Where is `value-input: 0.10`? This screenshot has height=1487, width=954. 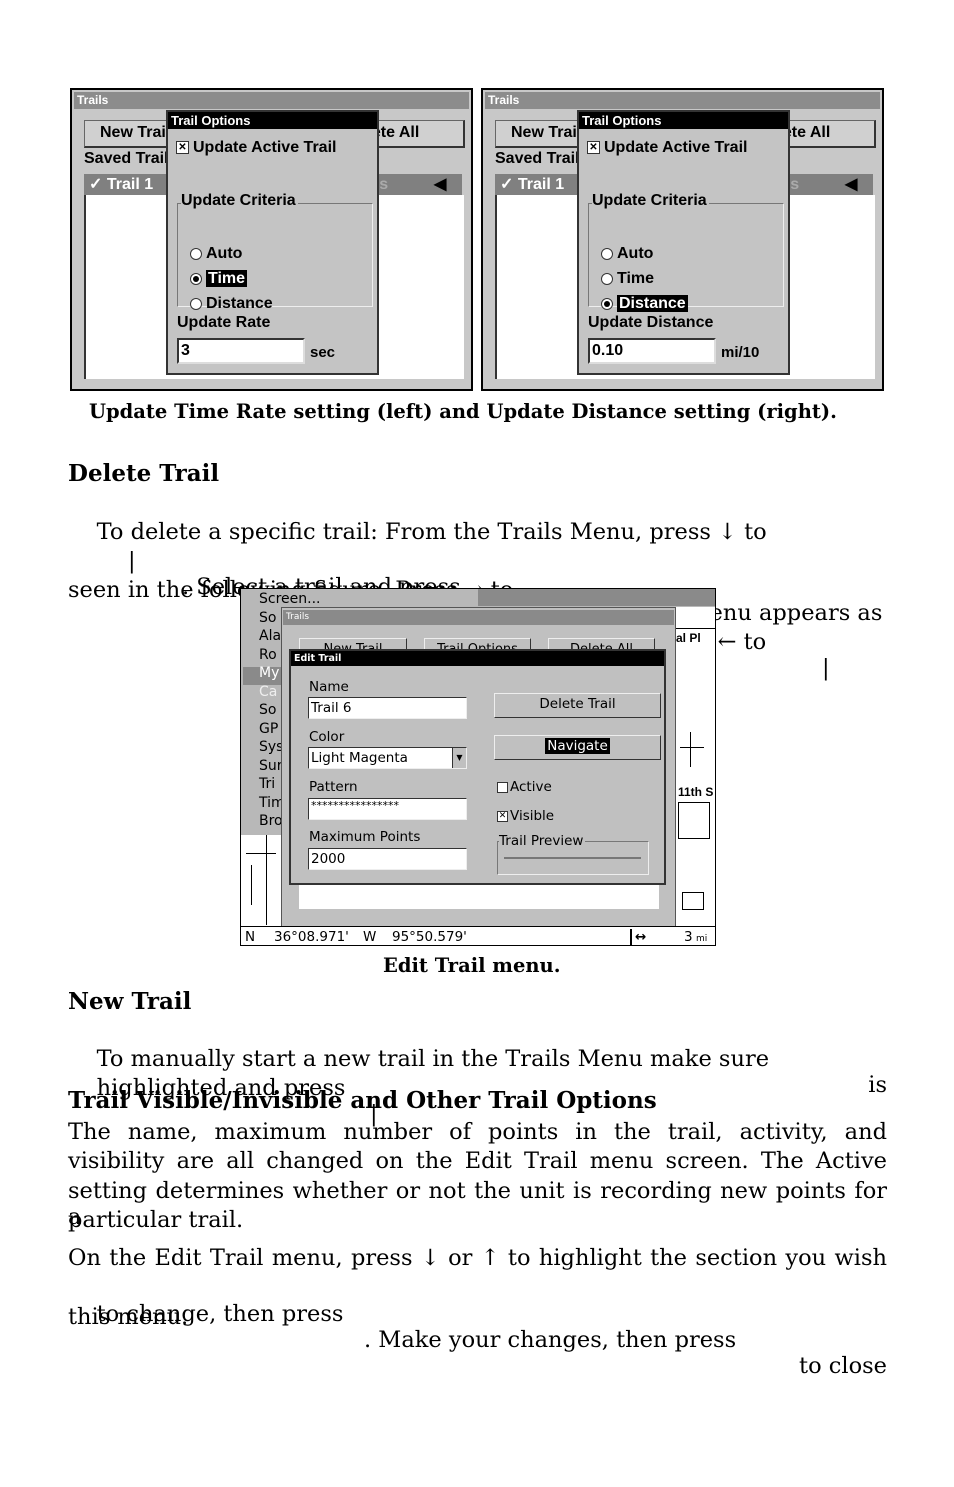
value-input: 0.10 is located at coordinates (652, 351).